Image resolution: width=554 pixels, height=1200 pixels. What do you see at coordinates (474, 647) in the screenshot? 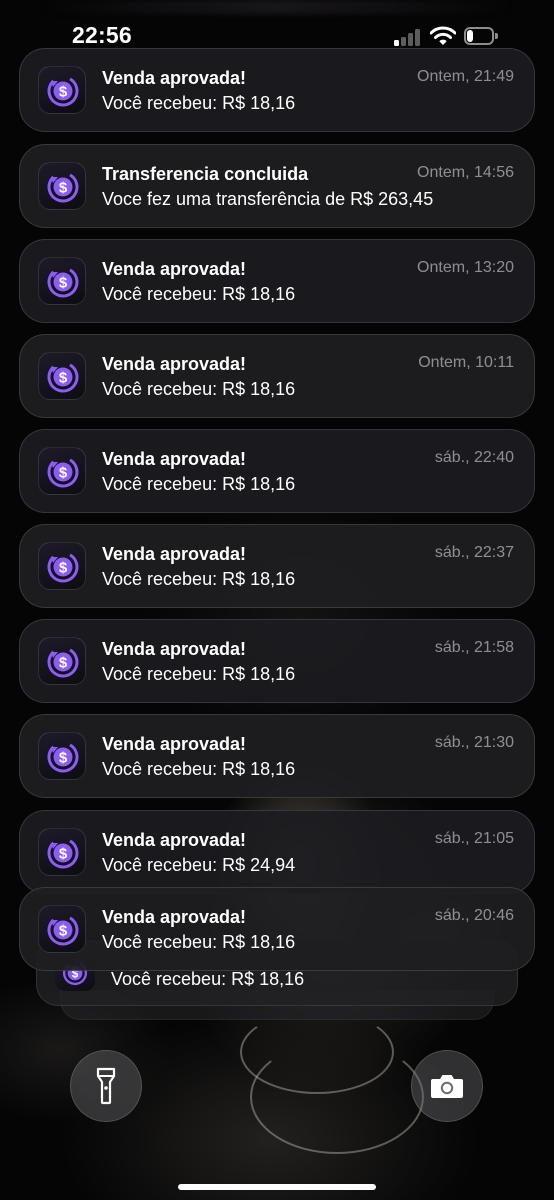
I see `notification-time: sáb., 21:58` at bounding box center [474, 647].